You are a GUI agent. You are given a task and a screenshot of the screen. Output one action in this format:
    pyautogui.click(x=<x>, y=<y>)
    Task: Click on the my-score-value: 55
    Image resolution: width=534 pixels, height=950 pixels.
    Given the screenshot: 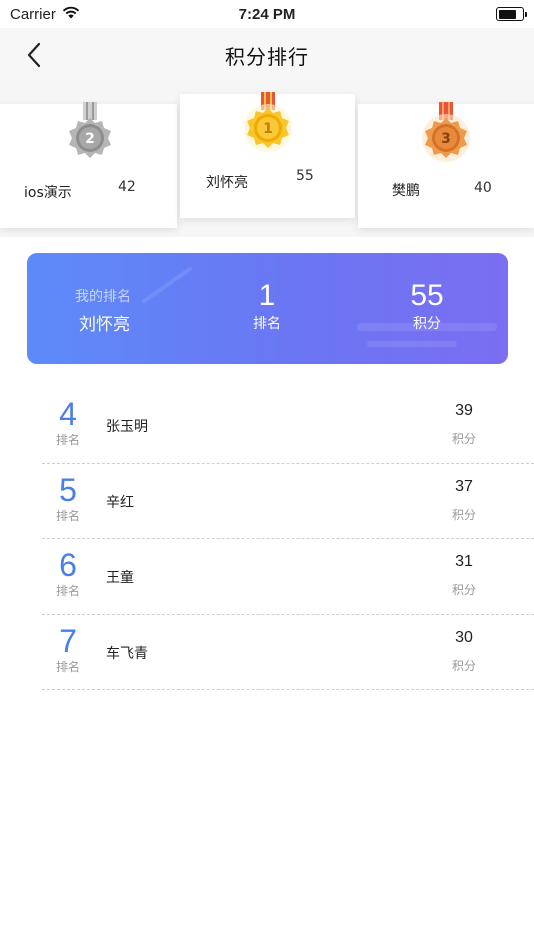 What is the action you would take?
    pyautogui.click(x=427, y=295)
    